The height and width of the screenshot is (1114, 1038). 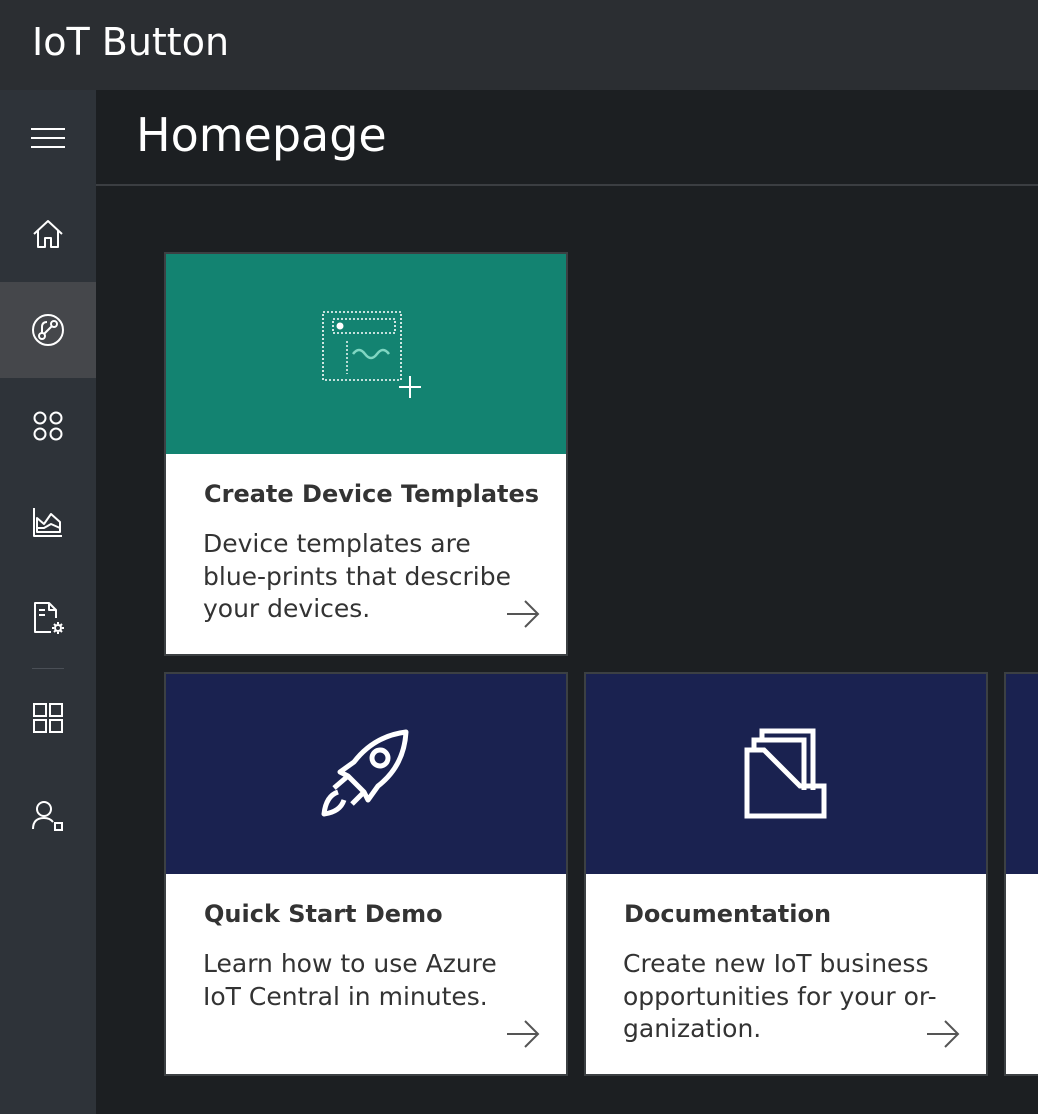 I want to click on hamburger-menu-button, so click(x=48, y=138).